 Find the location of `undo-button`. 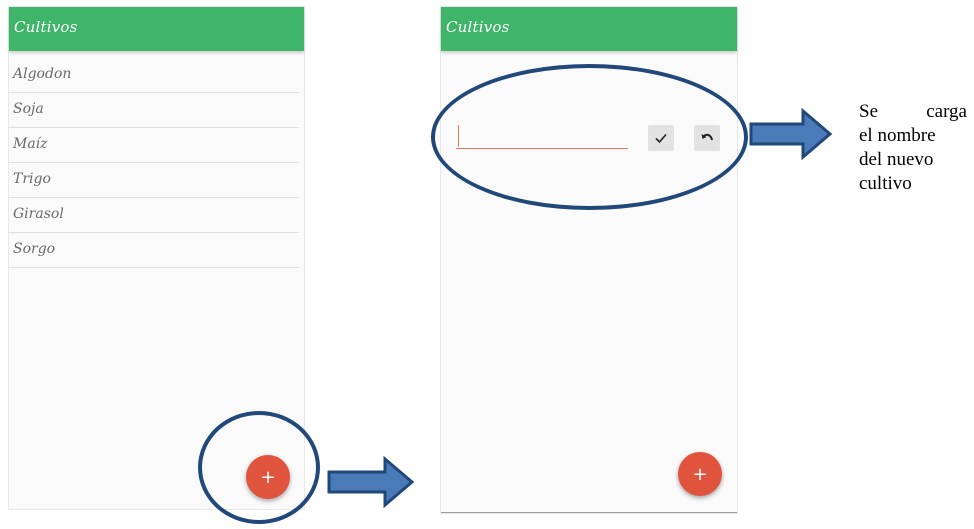

undo-button is located at coordinates (707, 138).